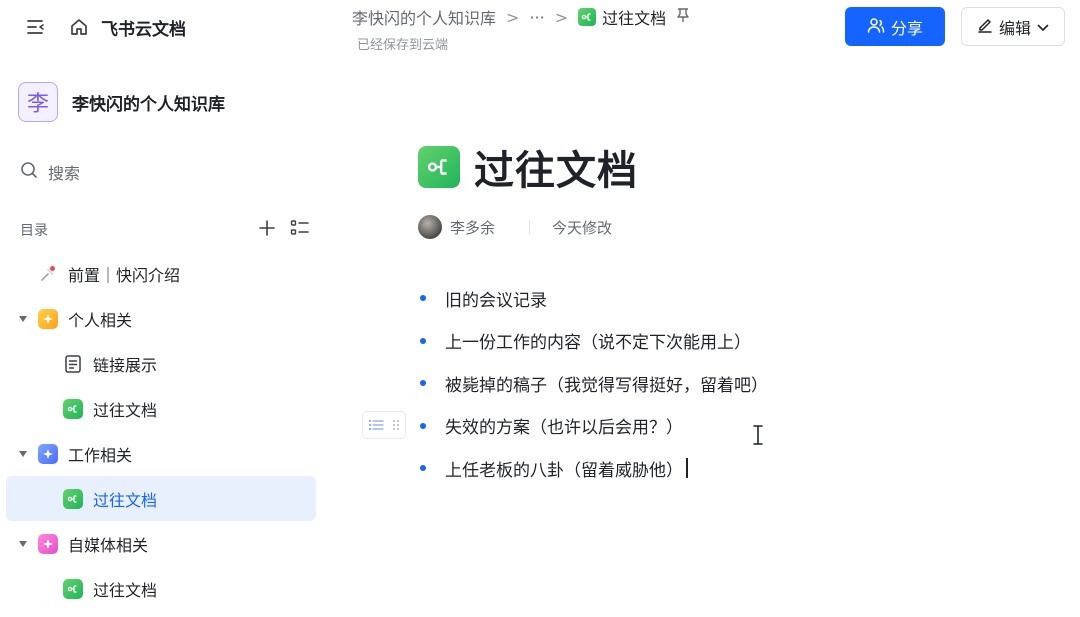 This screenshot has width=1080, height=617. What do you see at coordinates (876, 27) in the screenshot?
I see `add-user-icon` at bounding box center [876, 27].